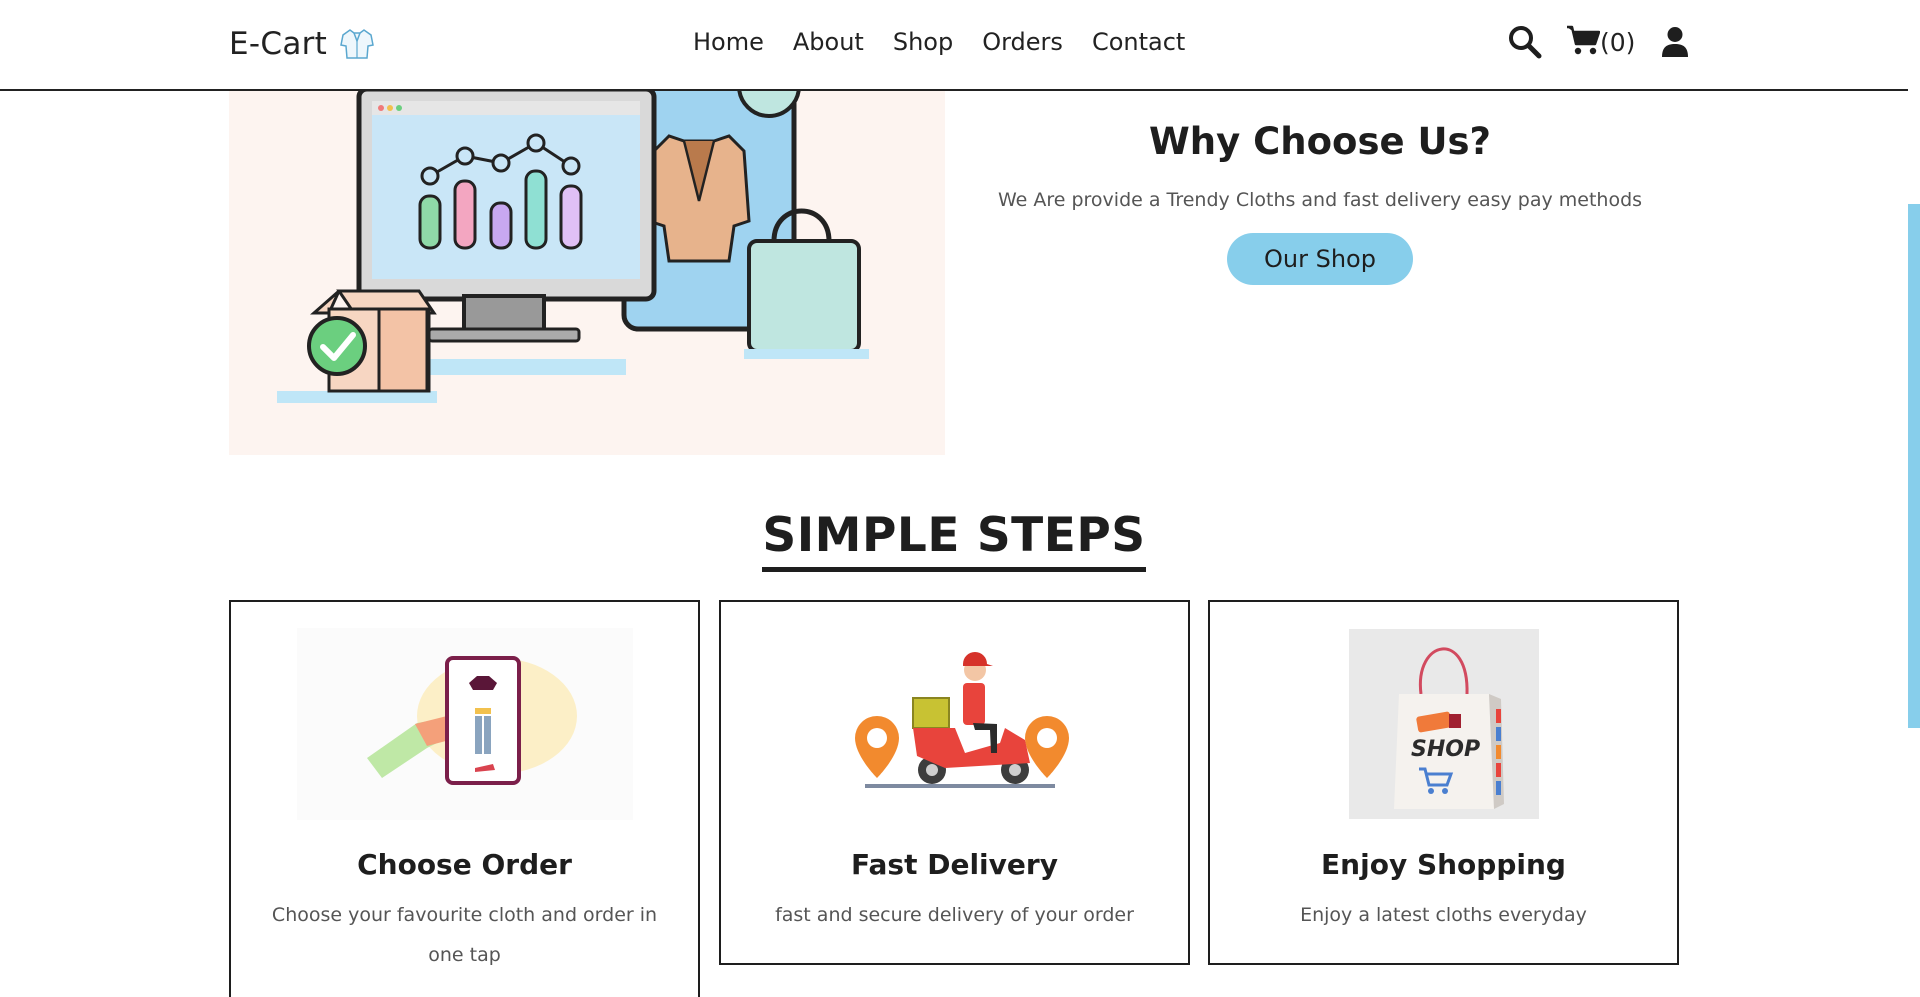  What do you see at coordinates (1525, 42) in the screenshot?
I see `search-icon` at bounding box center [1525, 42].